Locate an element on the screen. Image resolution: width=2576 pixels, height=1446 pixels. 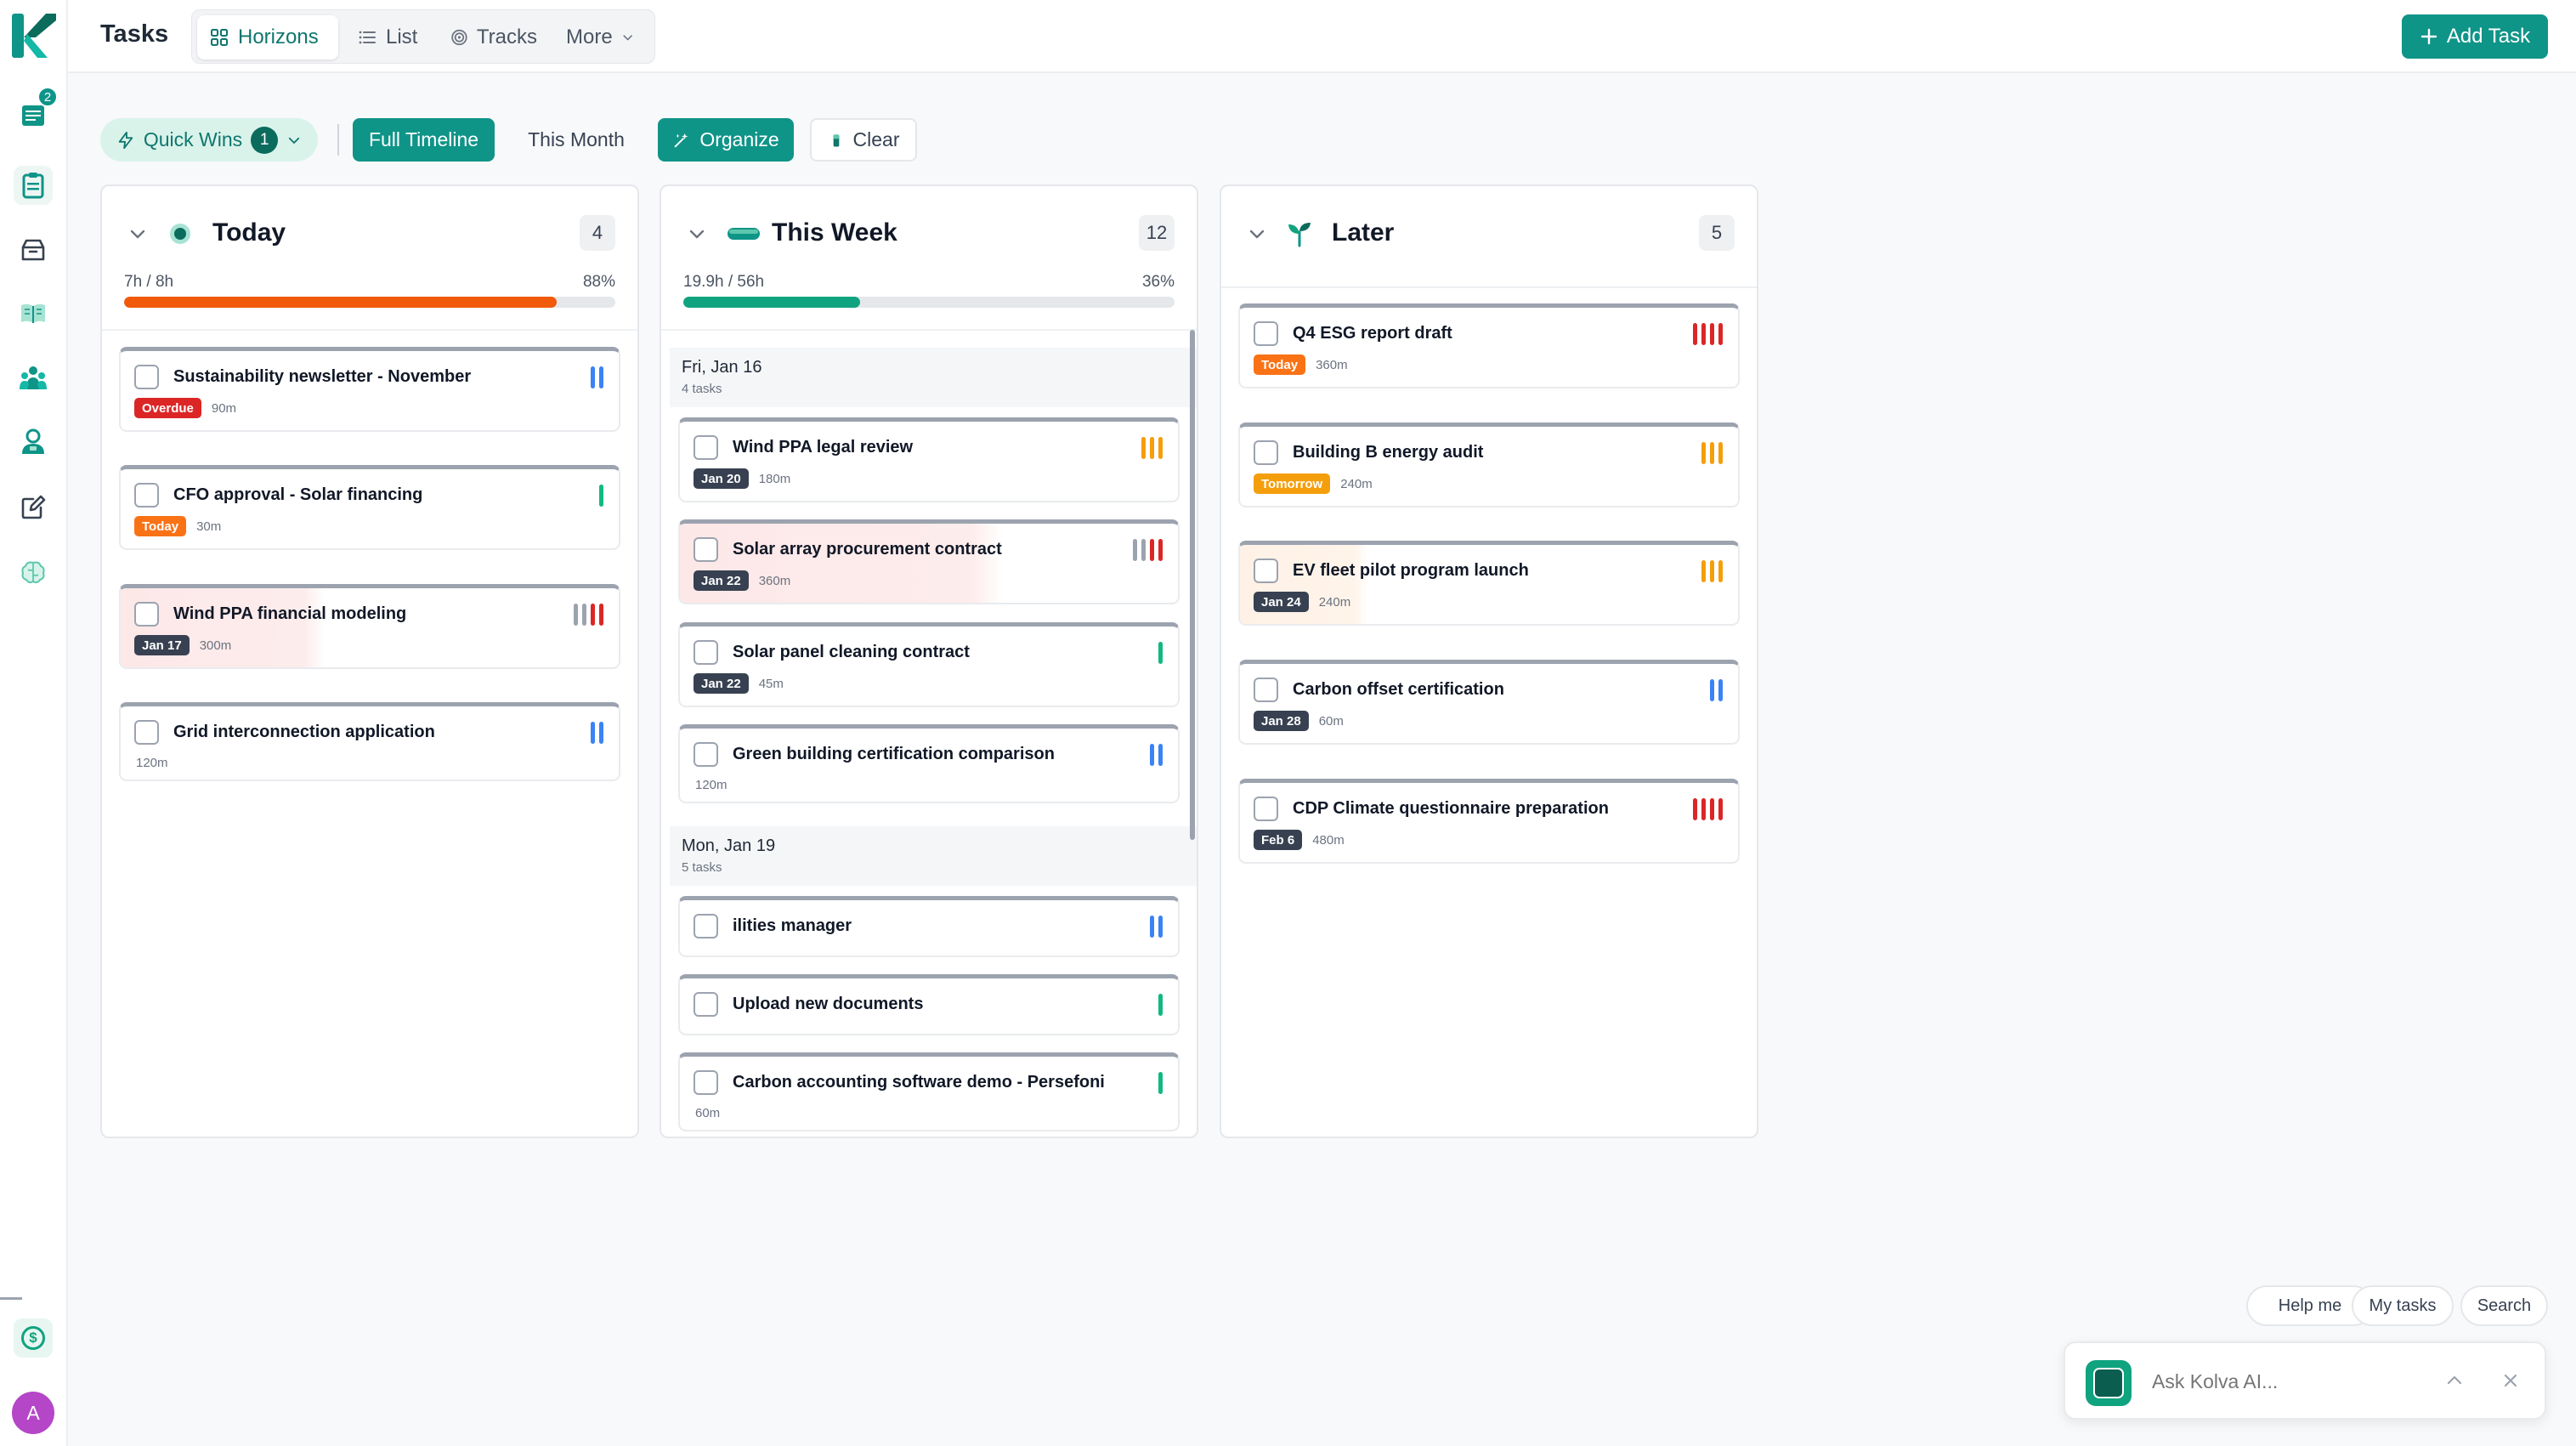
sidebar-item-billing: $ is located at coordinates (33, 1338).